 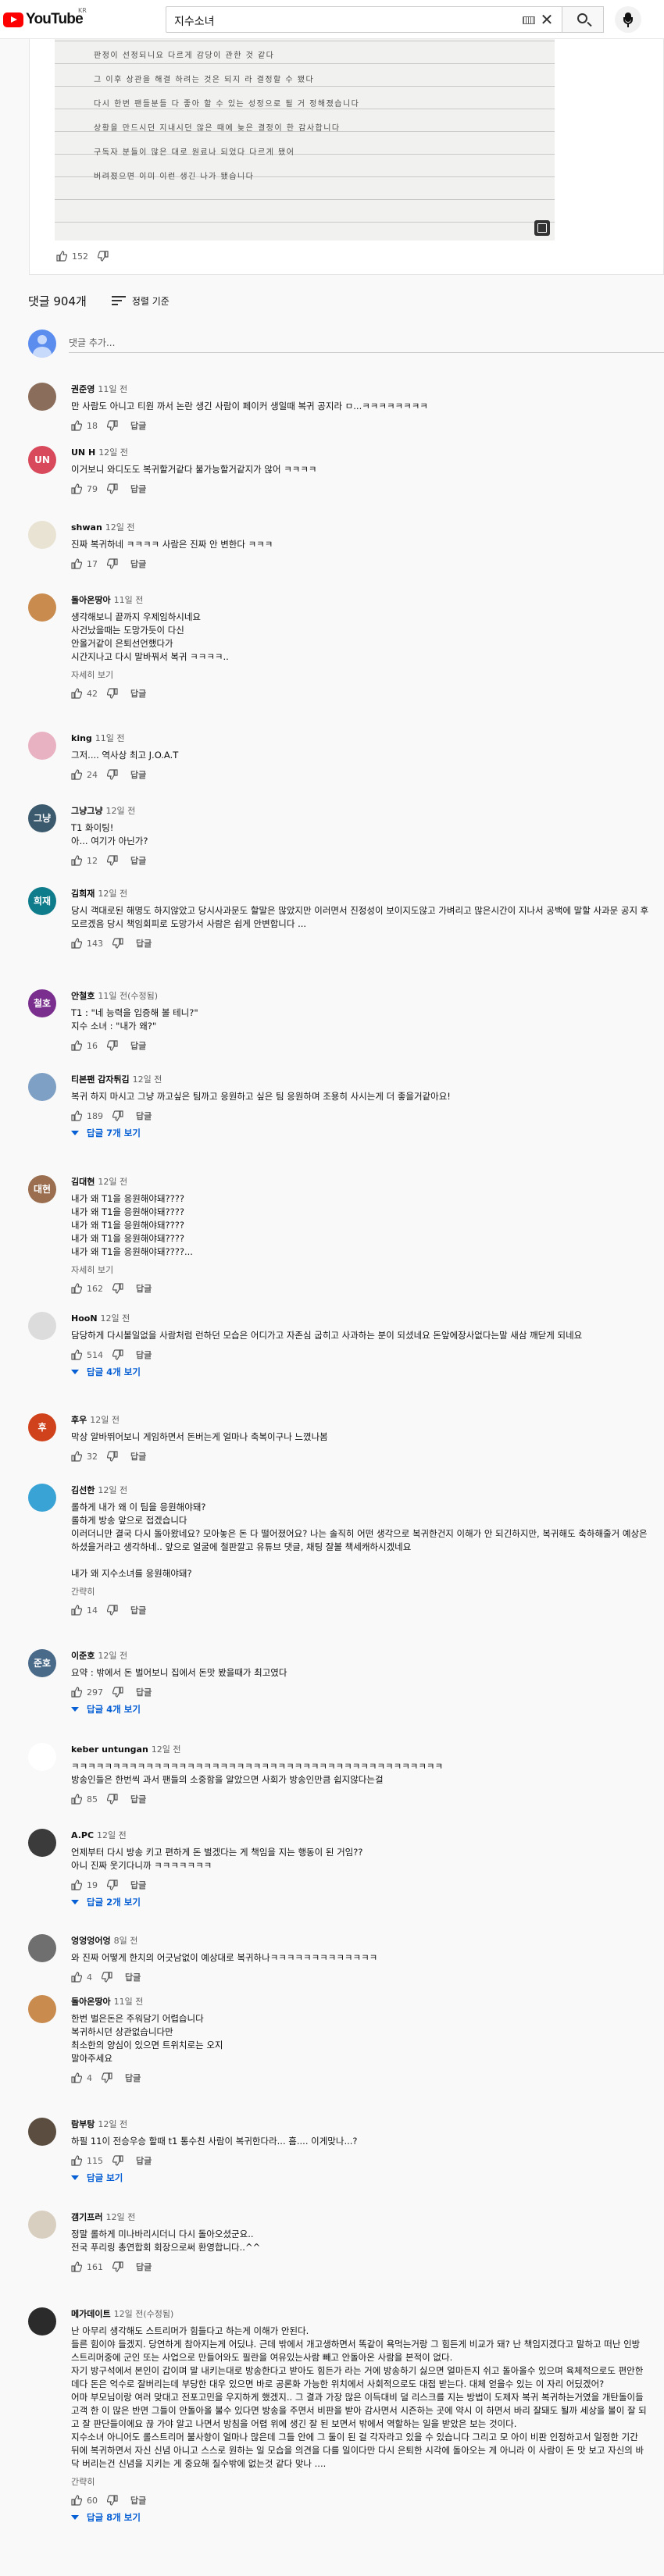 What do you see at coordinates (542, 228) in the screenshot?
I see `expand-image-icon` at bounding box center [542, 228].